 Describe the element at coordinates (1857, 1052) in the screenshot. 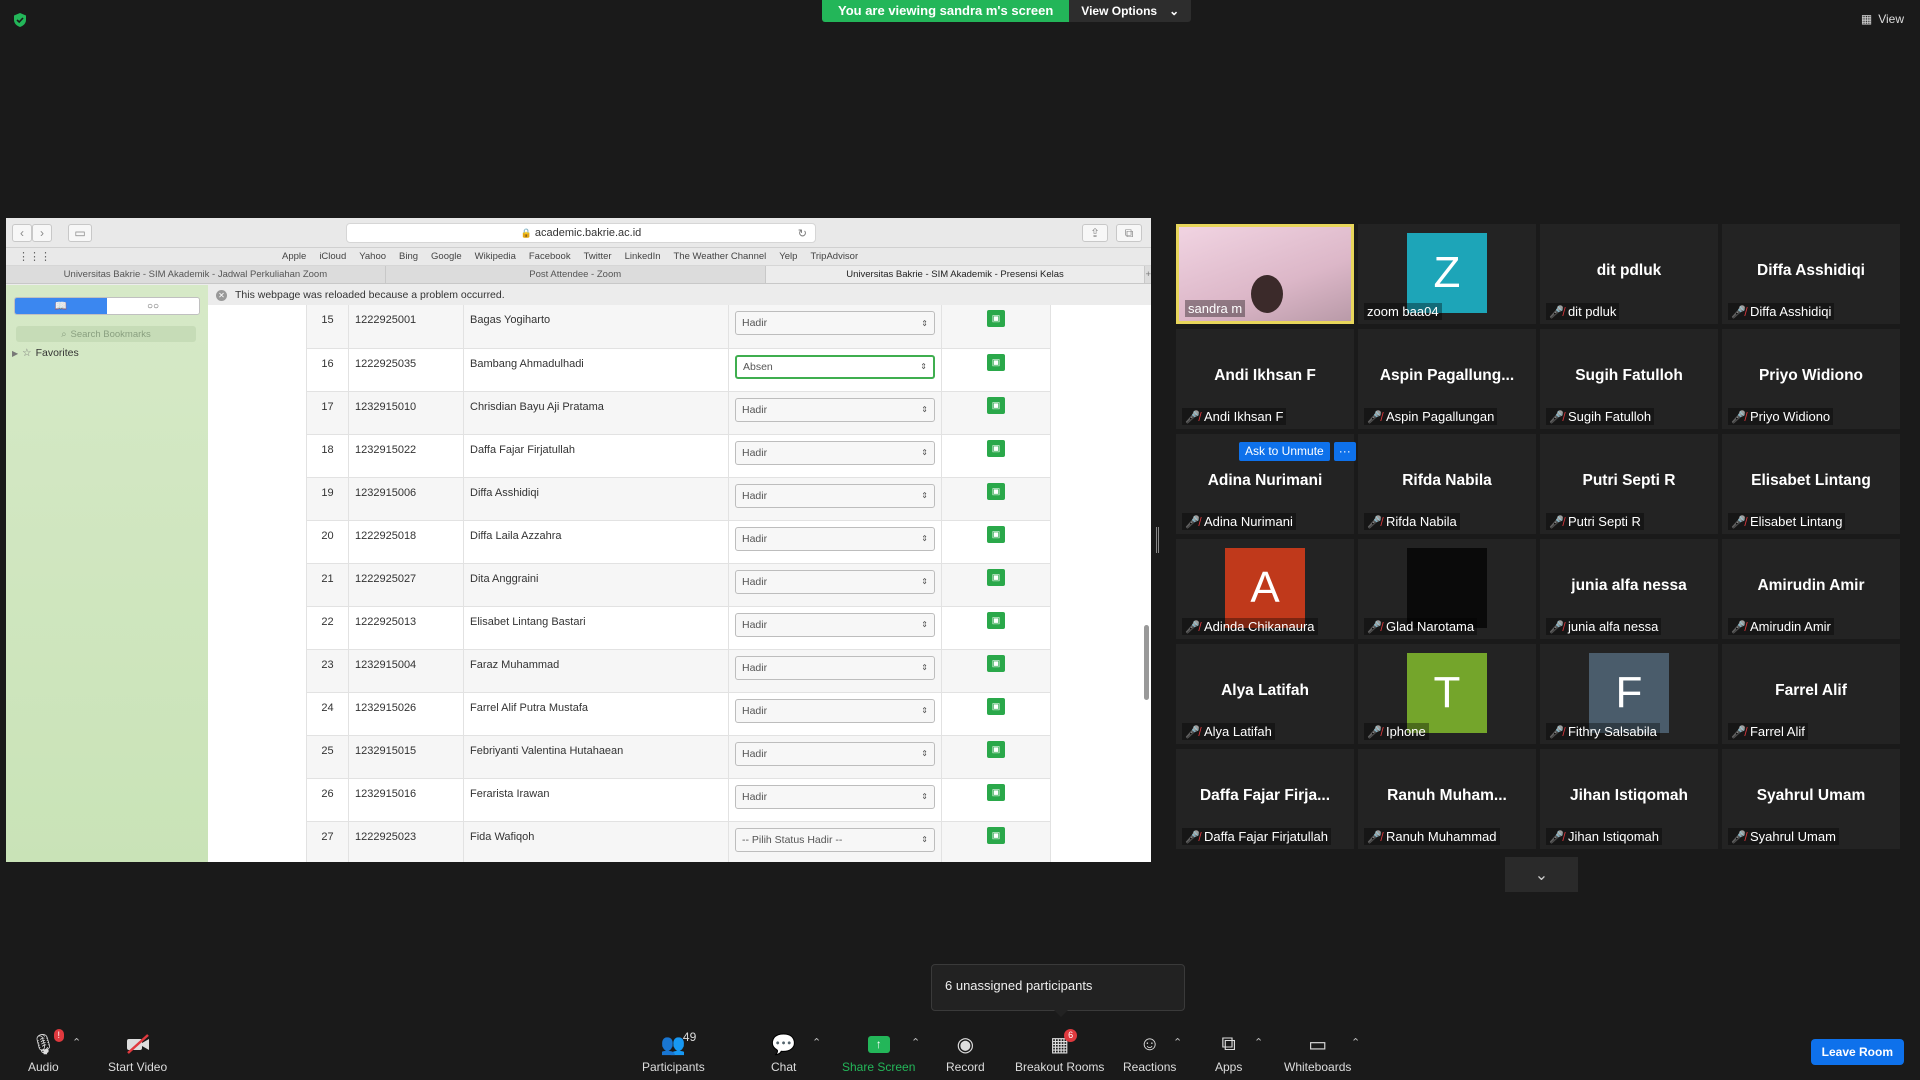

I see `leave-room-button: Leave Room` at that location.